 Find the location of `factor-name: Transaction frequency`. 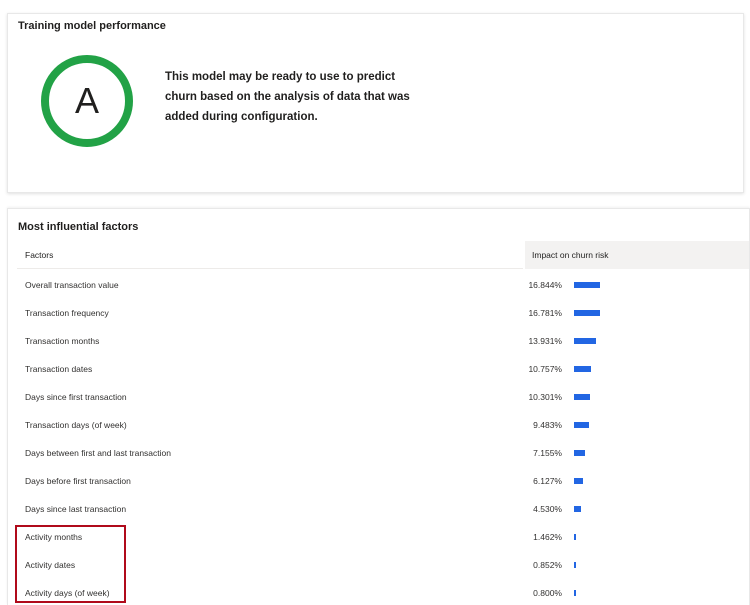

factor-name: Transaction frequency is located at coordinates (67, 313).